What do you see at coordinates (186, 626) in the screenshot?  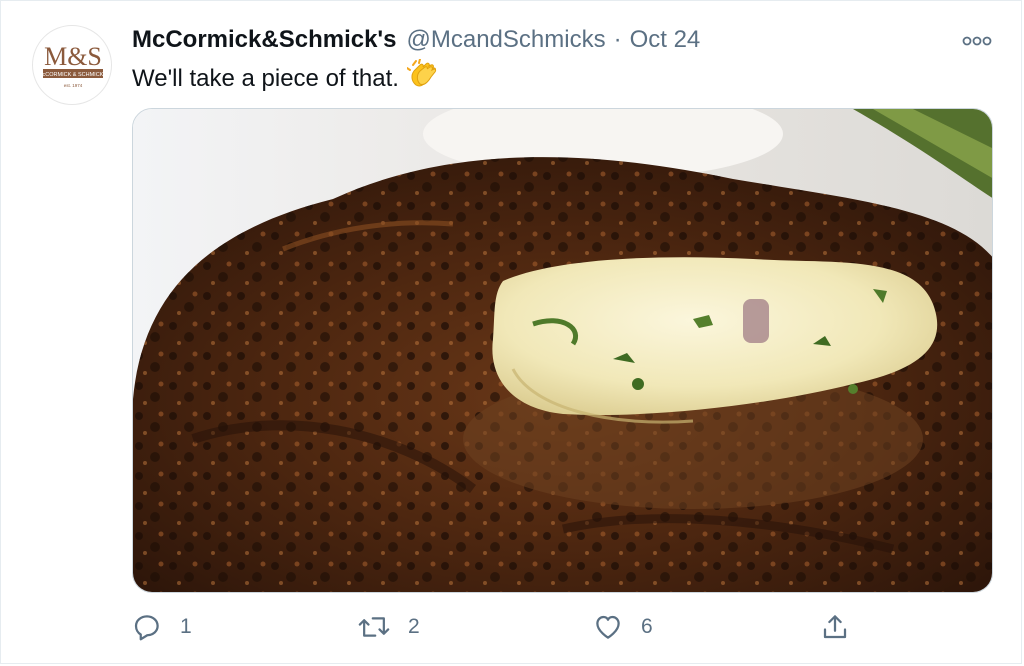 I see `reply-count: 1` at bounding box center [186, 626].